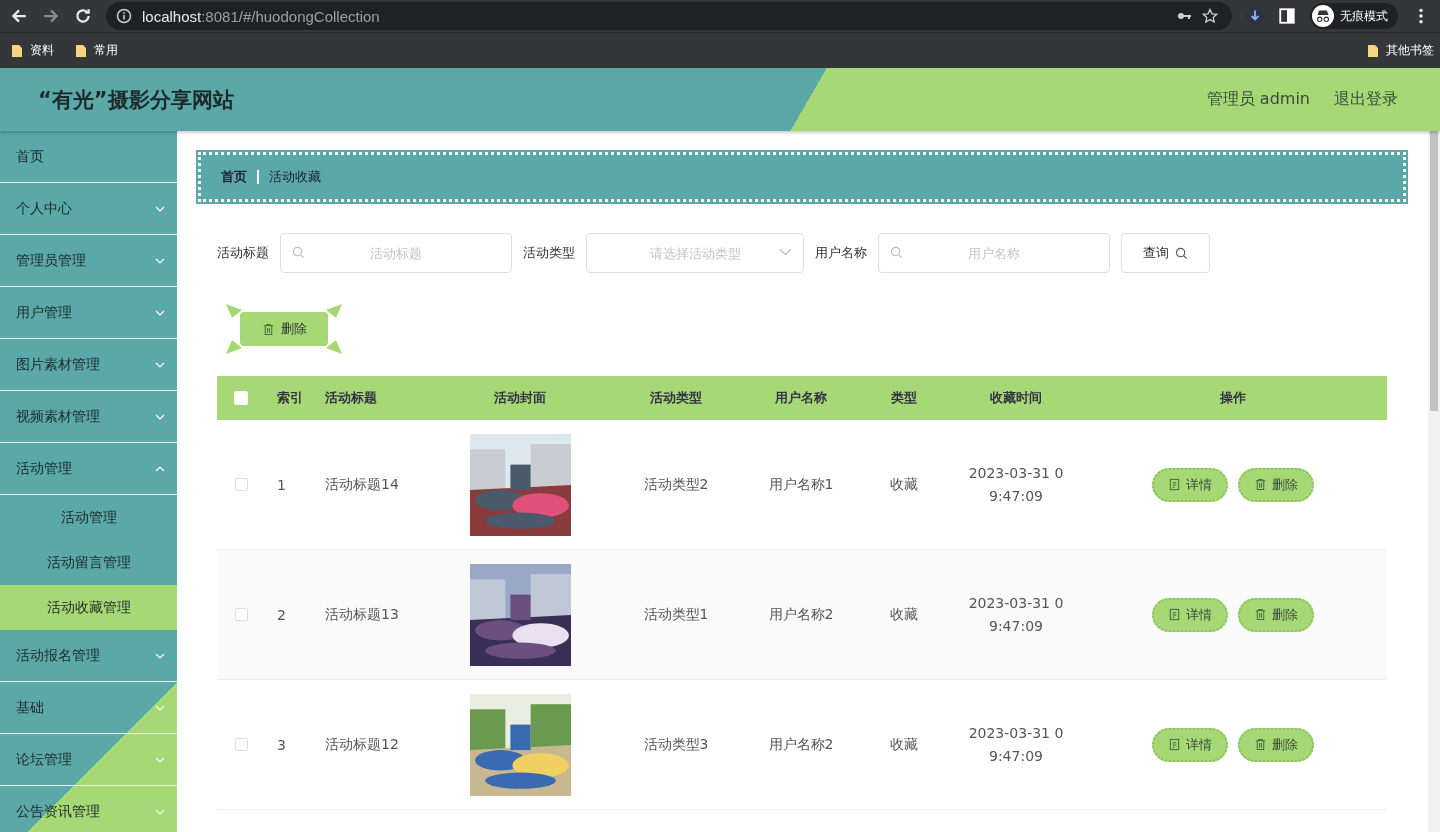 The width and height of the screenshot is (1440, 832). Describe the element at coordinates (51, 16) in the screenshot. I see `forward-icon` at that location.